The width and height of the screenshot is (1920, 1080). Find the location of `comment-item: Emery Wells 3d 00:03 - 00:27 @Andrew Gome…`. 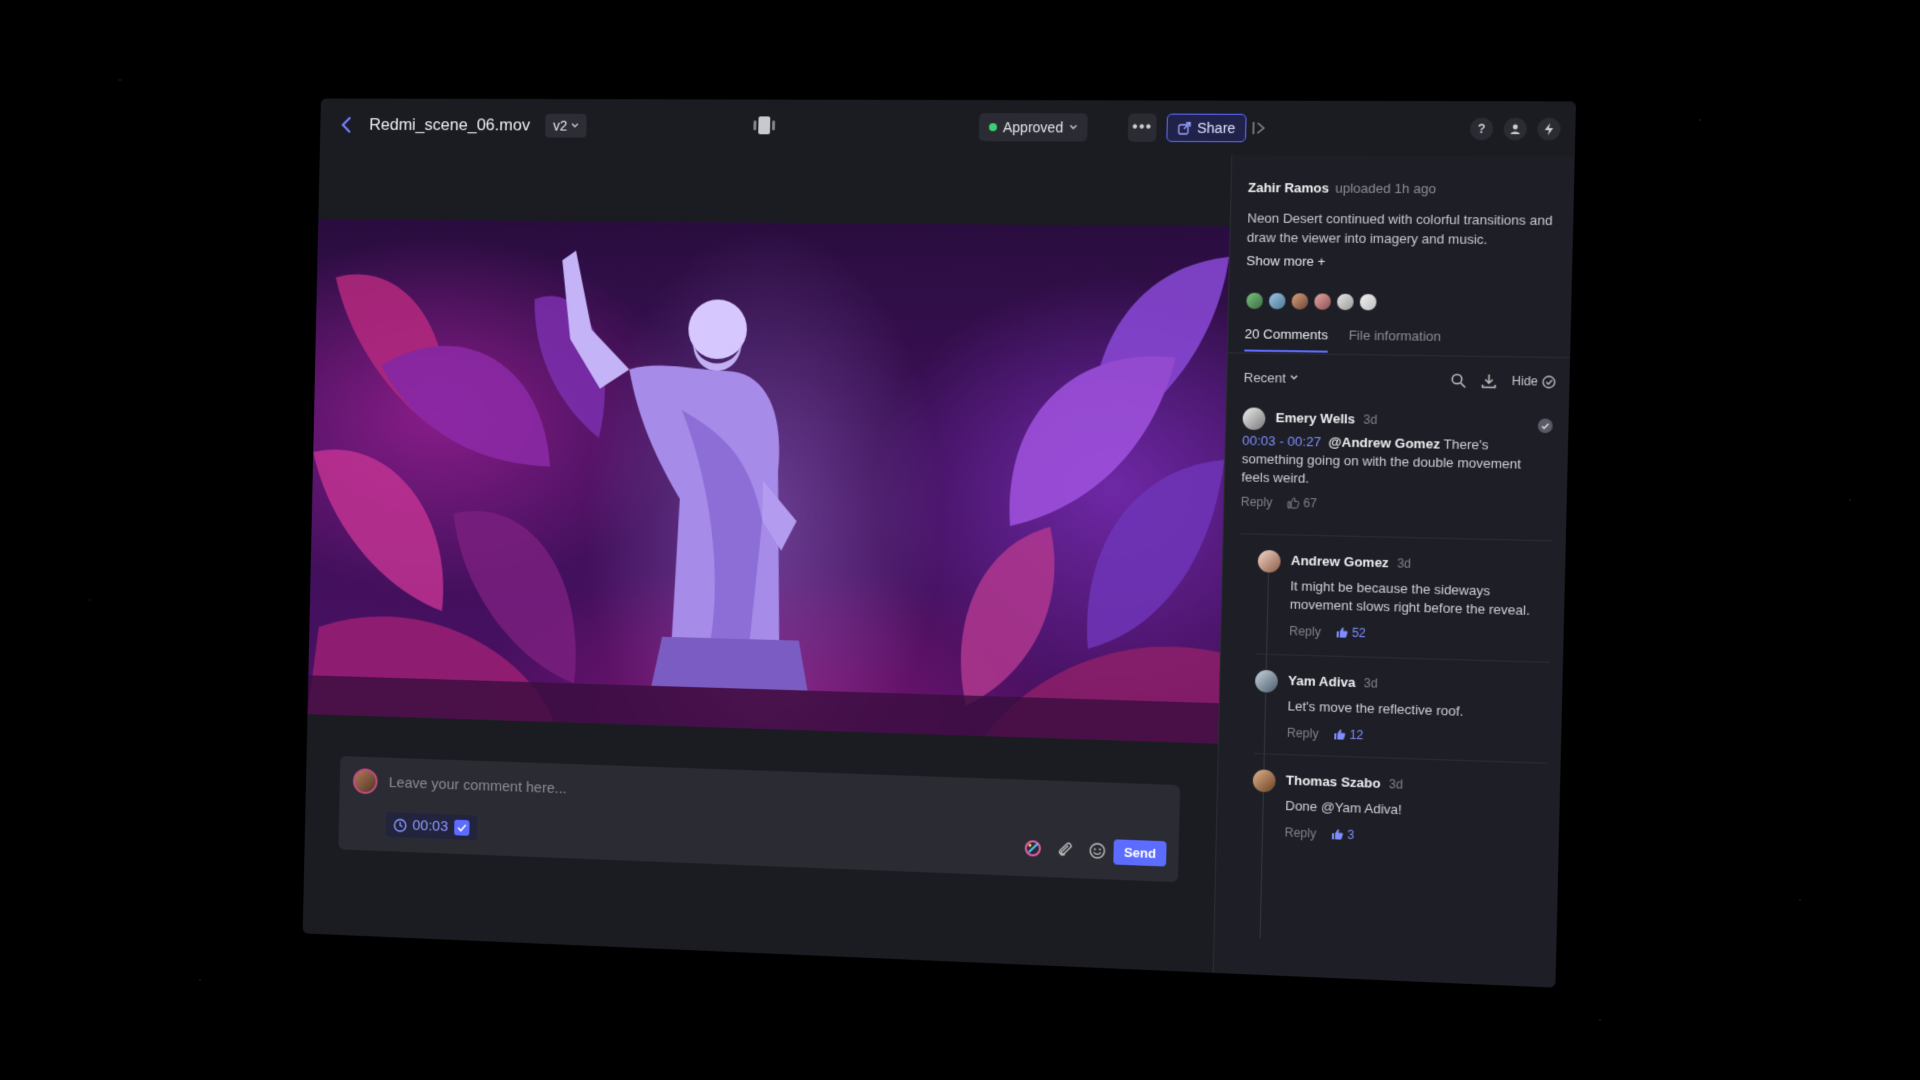

comment-item: Emery Wells 3d 00:03 - 00:27 @Andrew Gome… is located at coordinates (1397, 467).